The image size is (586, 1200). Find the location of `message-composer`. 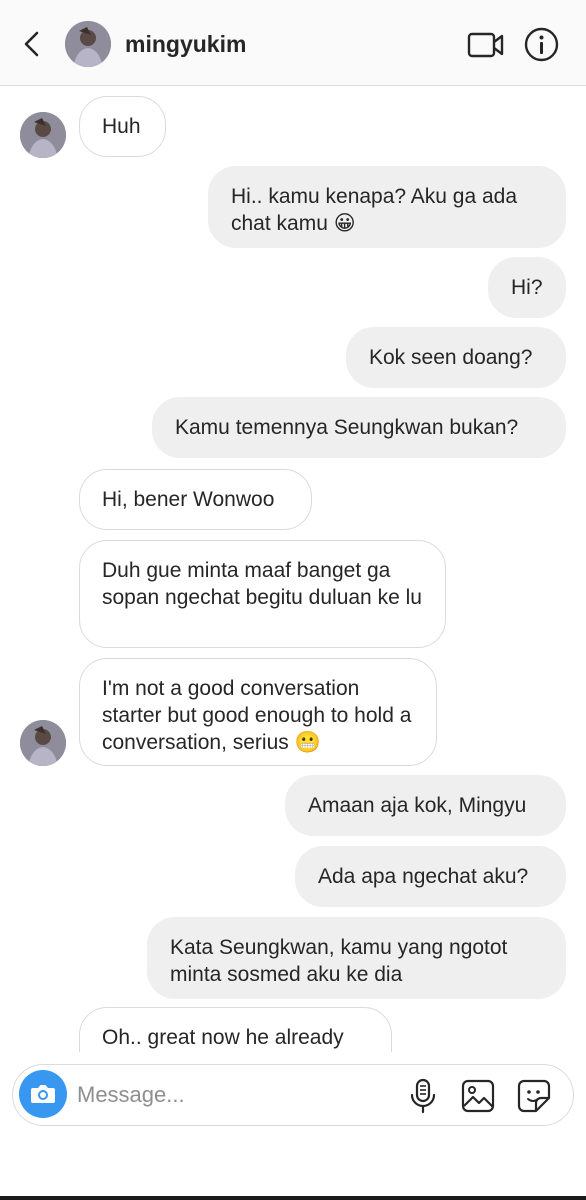

message-composer is located at coordinates (293, 1095).